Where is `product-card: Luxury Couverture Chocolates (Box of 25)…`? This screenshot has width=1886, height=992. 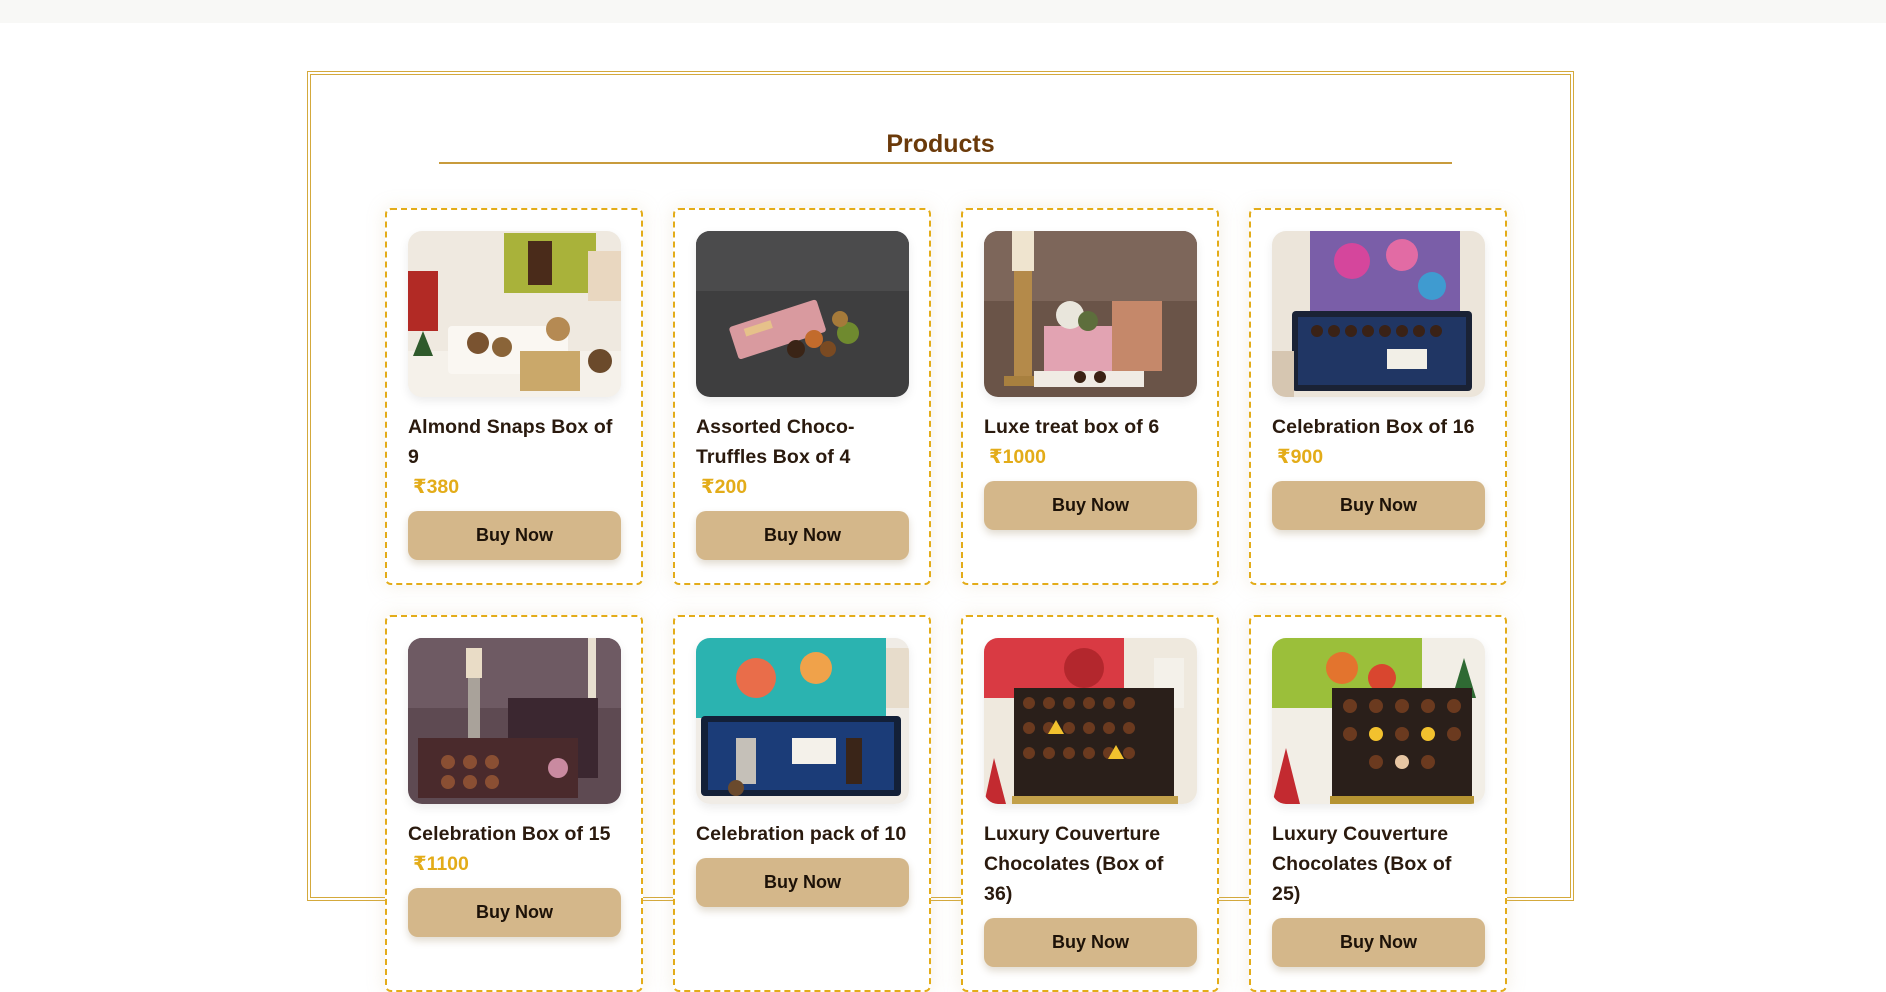
product-card: Luxury Couverture Chocolates (Box of 25)… is located at coordinates (1378, 803).